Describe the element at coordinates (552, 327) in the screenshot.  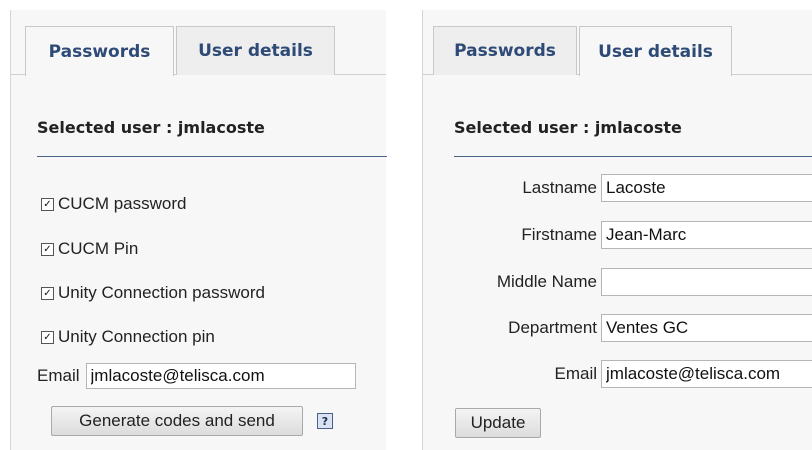
I see `department-label: Department` at that location.